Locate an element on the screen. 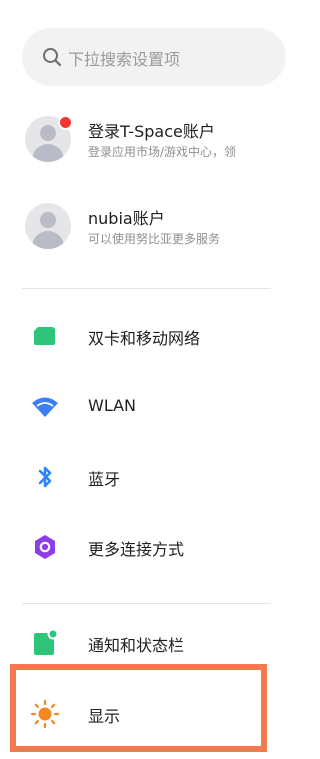 This screenshot has height=759, width=320. settings-item-notifications: 通知和状态栏 is located at coordinates (135, 642).